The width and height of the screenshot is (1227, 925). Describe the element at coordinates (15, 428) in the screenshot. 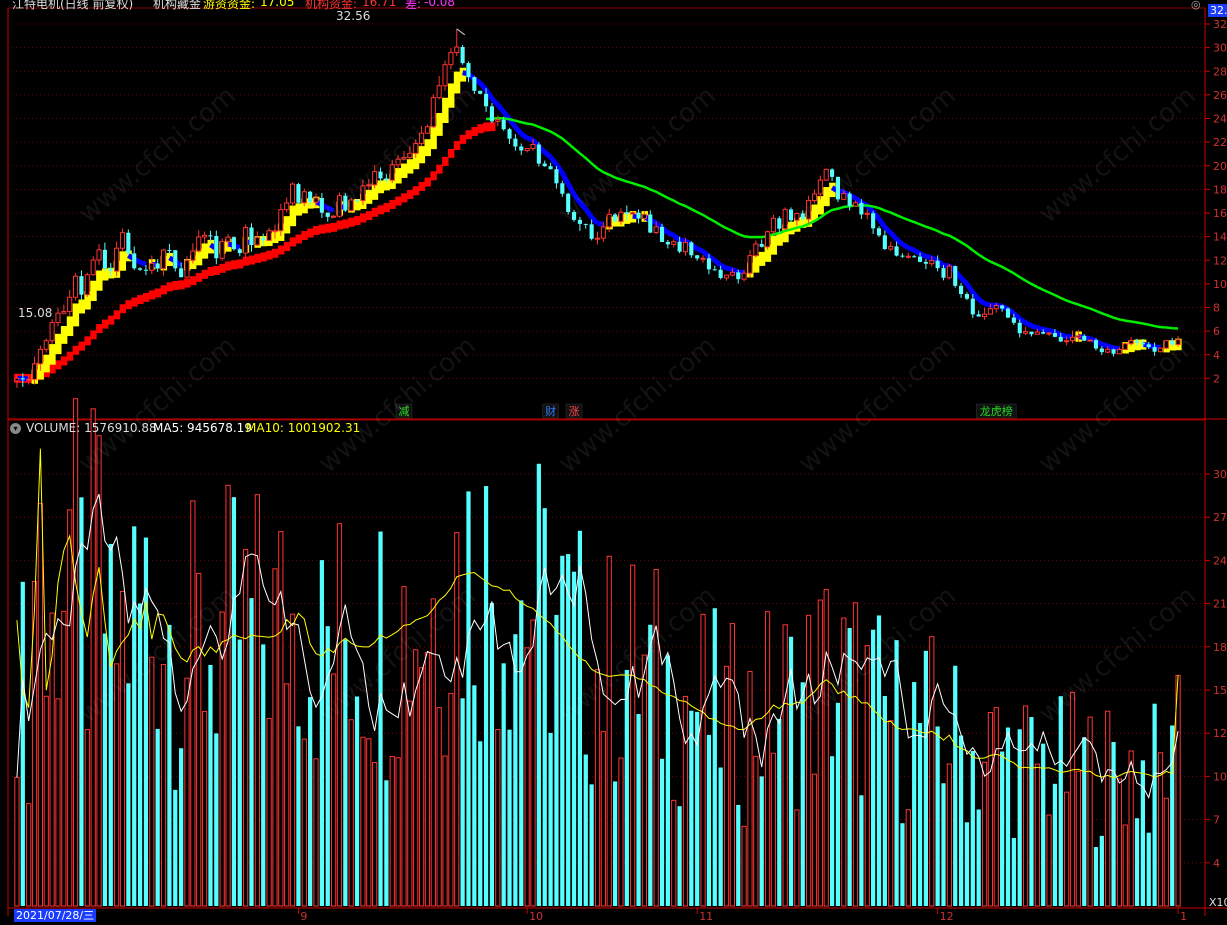

I see `collapse-icon: ▾` at that location.